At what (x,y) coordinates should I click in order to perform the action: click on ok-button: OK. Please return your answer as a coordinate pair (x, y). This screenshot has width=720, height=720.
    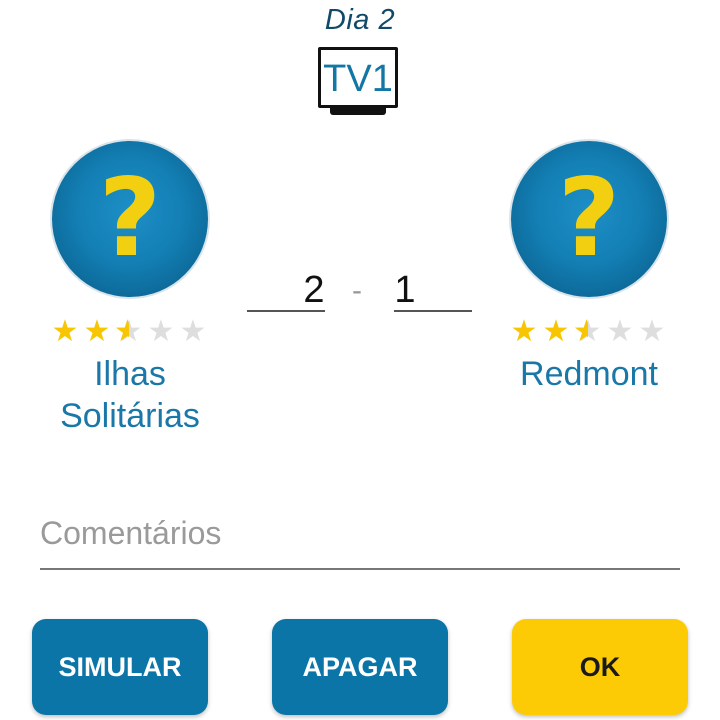
    Looking at the image, I should click on (600, 667).